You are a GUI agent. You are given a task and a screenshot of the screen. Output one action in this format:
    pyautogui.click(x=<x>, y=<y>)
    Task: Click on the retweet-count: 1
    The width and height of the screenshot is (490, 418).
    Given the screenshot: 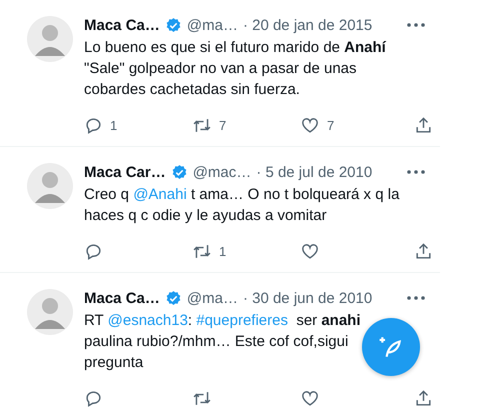 What is the action you would take?
    pyautogui.click(x=222, y=251)
    